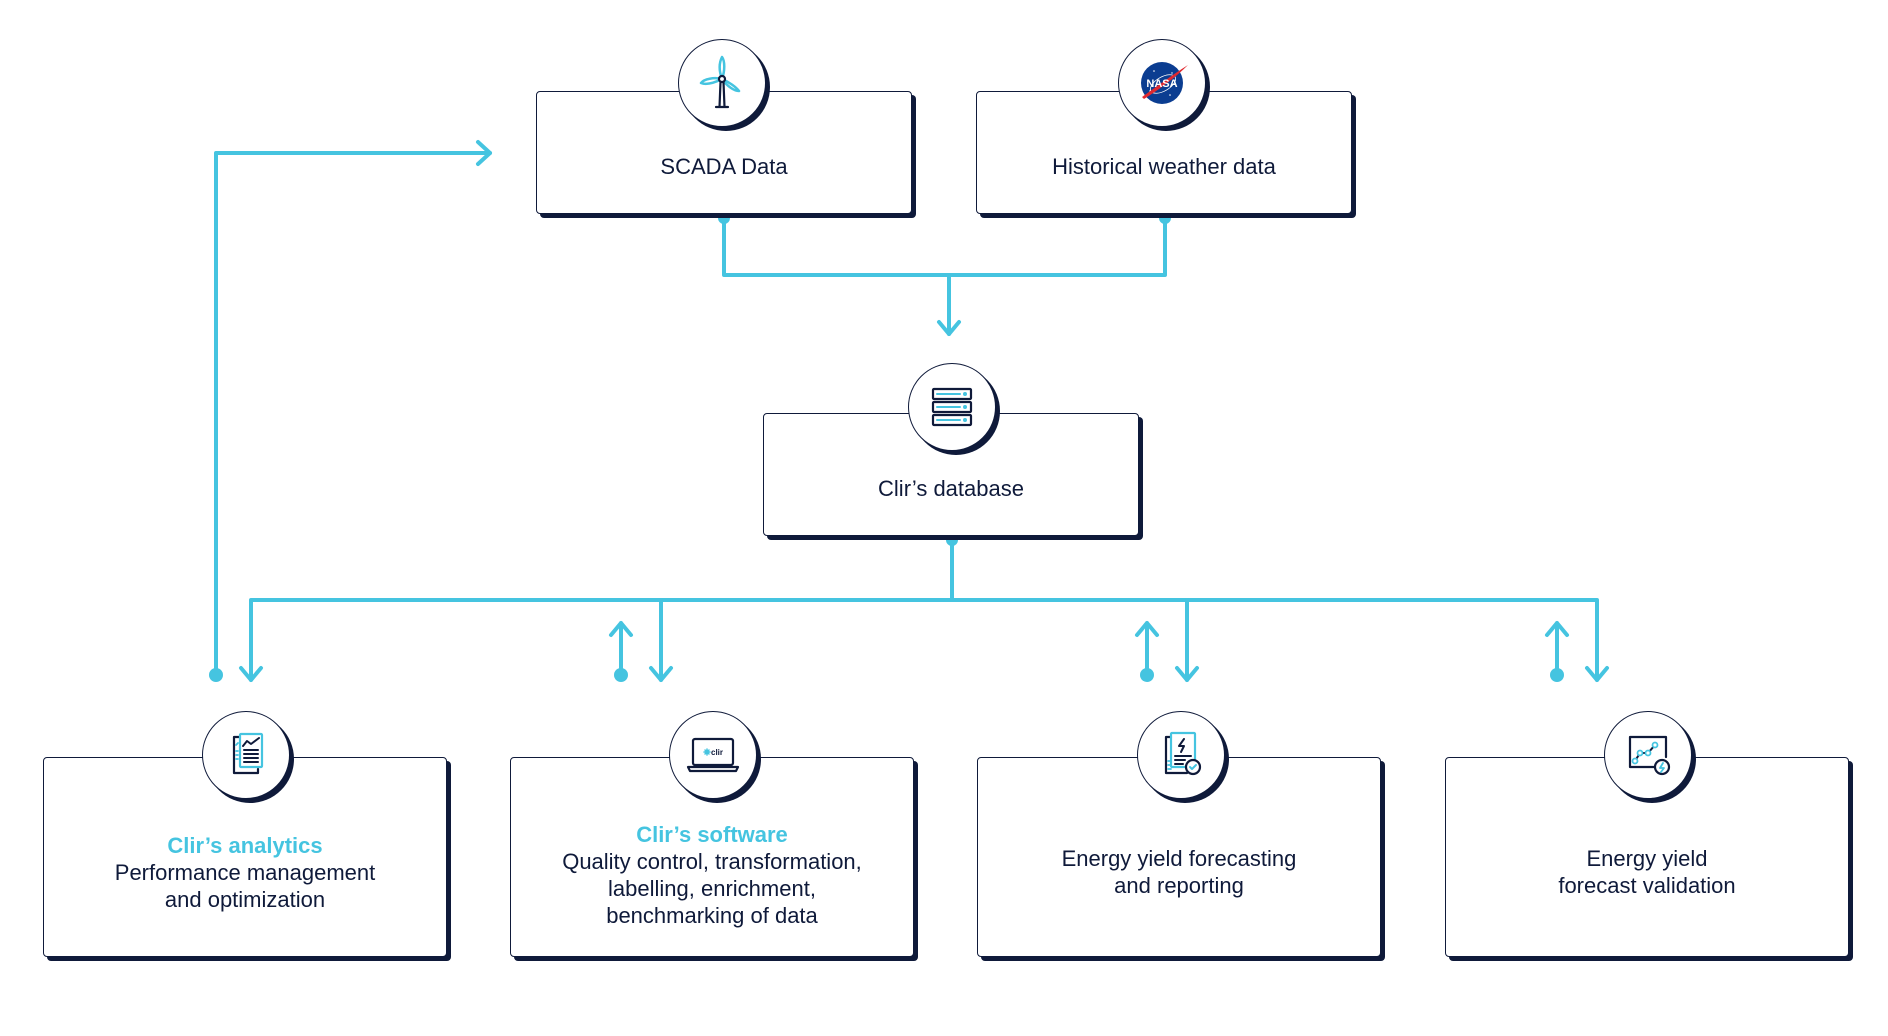  Describe the element at coordinates (924, 640) in the screenshot. I see `branch-bar` at that location.